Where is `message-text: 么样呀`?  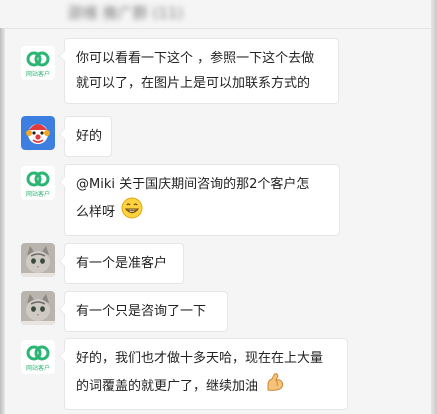 message-text: 么样呀 is located at coordinates (96, 212).